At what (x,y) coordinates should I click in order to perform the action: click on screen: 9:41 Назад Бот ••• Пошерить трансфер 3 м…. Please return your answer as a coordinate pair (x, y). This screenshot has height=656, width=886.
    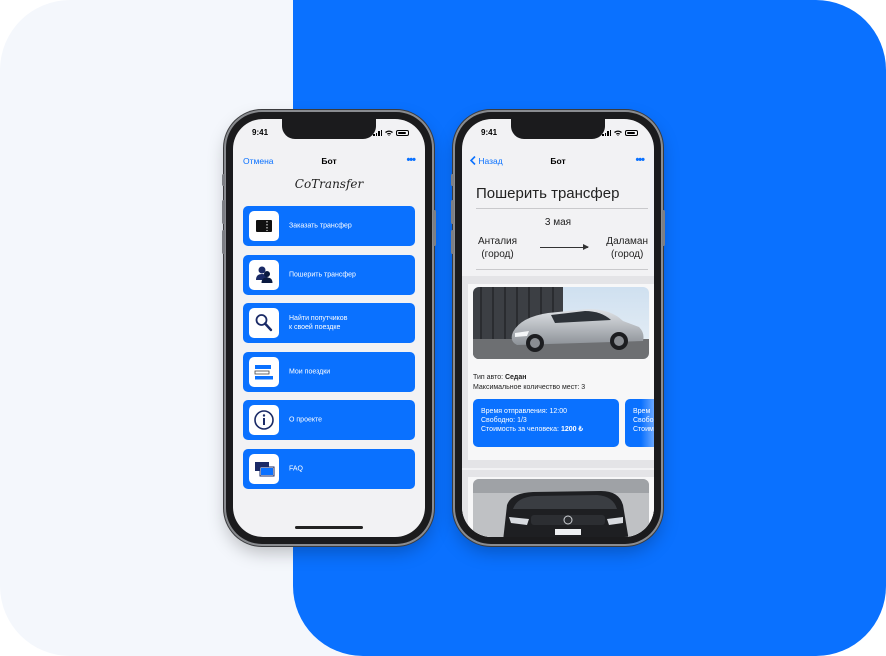
    Looking at the image, I should click on (558, 328).